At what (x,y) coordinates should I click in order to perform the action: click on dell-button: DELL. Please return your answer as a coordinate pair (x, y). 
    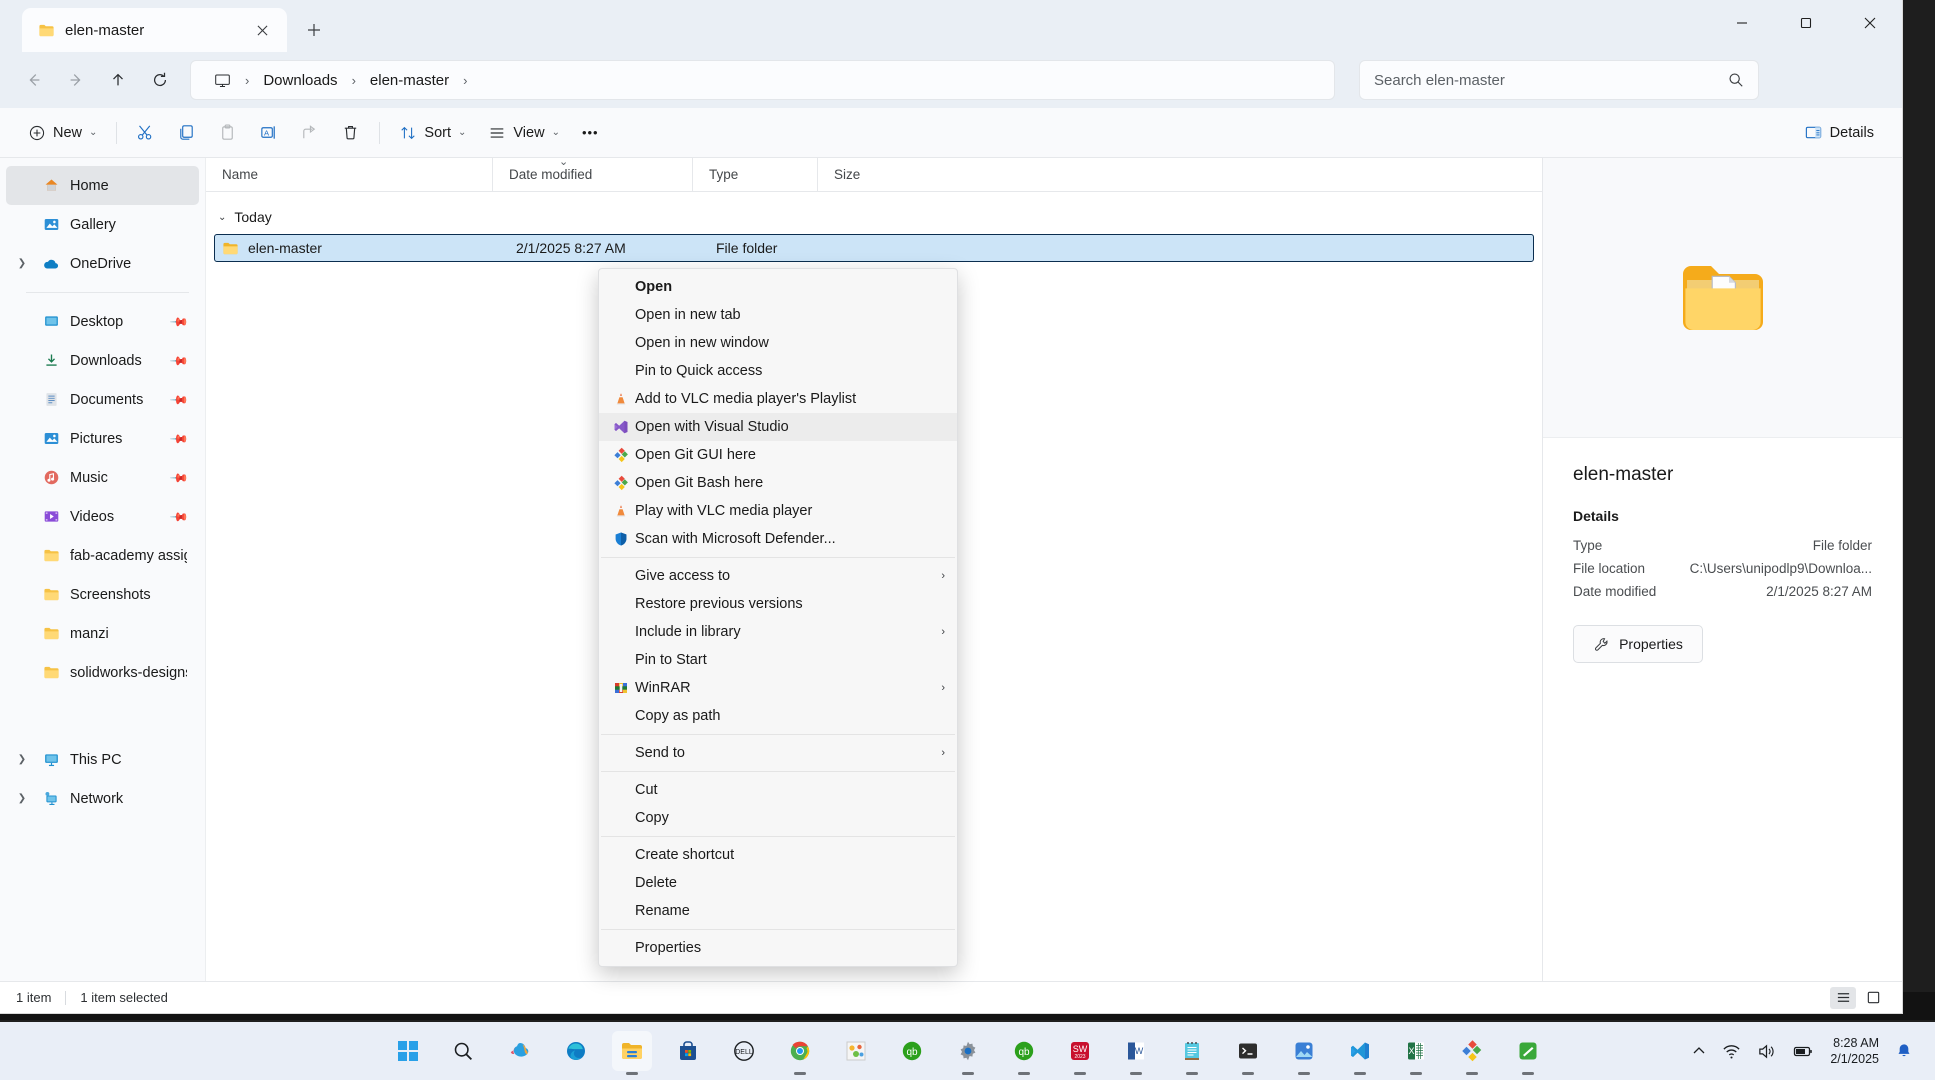
    Looking at the image, I should click on (744, 1051).